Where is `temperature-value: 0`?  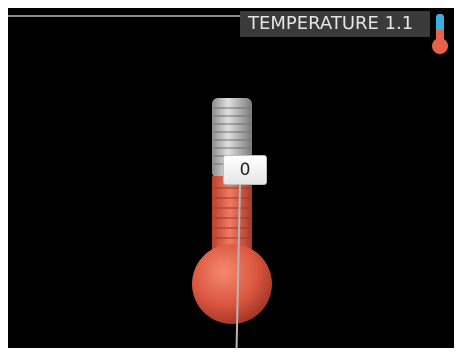
temperature-value: 0 is located at coordinates (245, 170).